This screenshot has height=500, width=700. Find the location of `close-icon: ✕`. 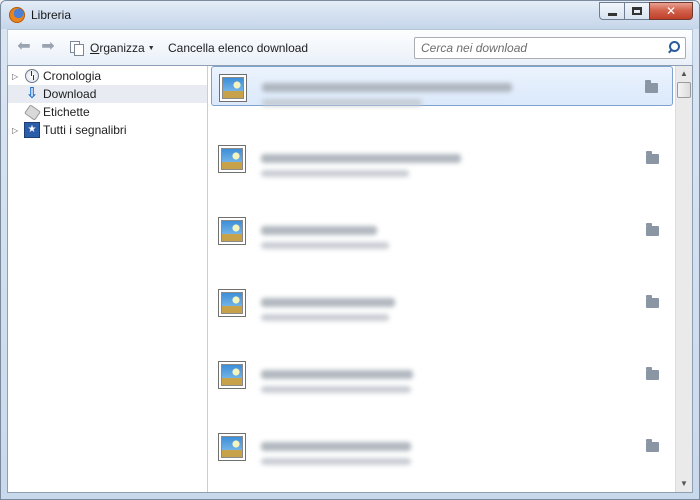

close-icon: ✕ is located at coordinates (671, 11).